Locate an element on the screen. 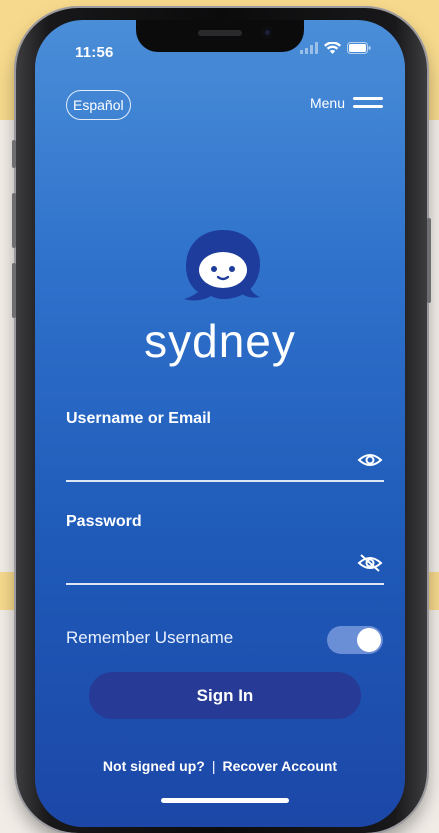 This screenshot has height=833, width=439. password-input is located at coordinates (206, 560).